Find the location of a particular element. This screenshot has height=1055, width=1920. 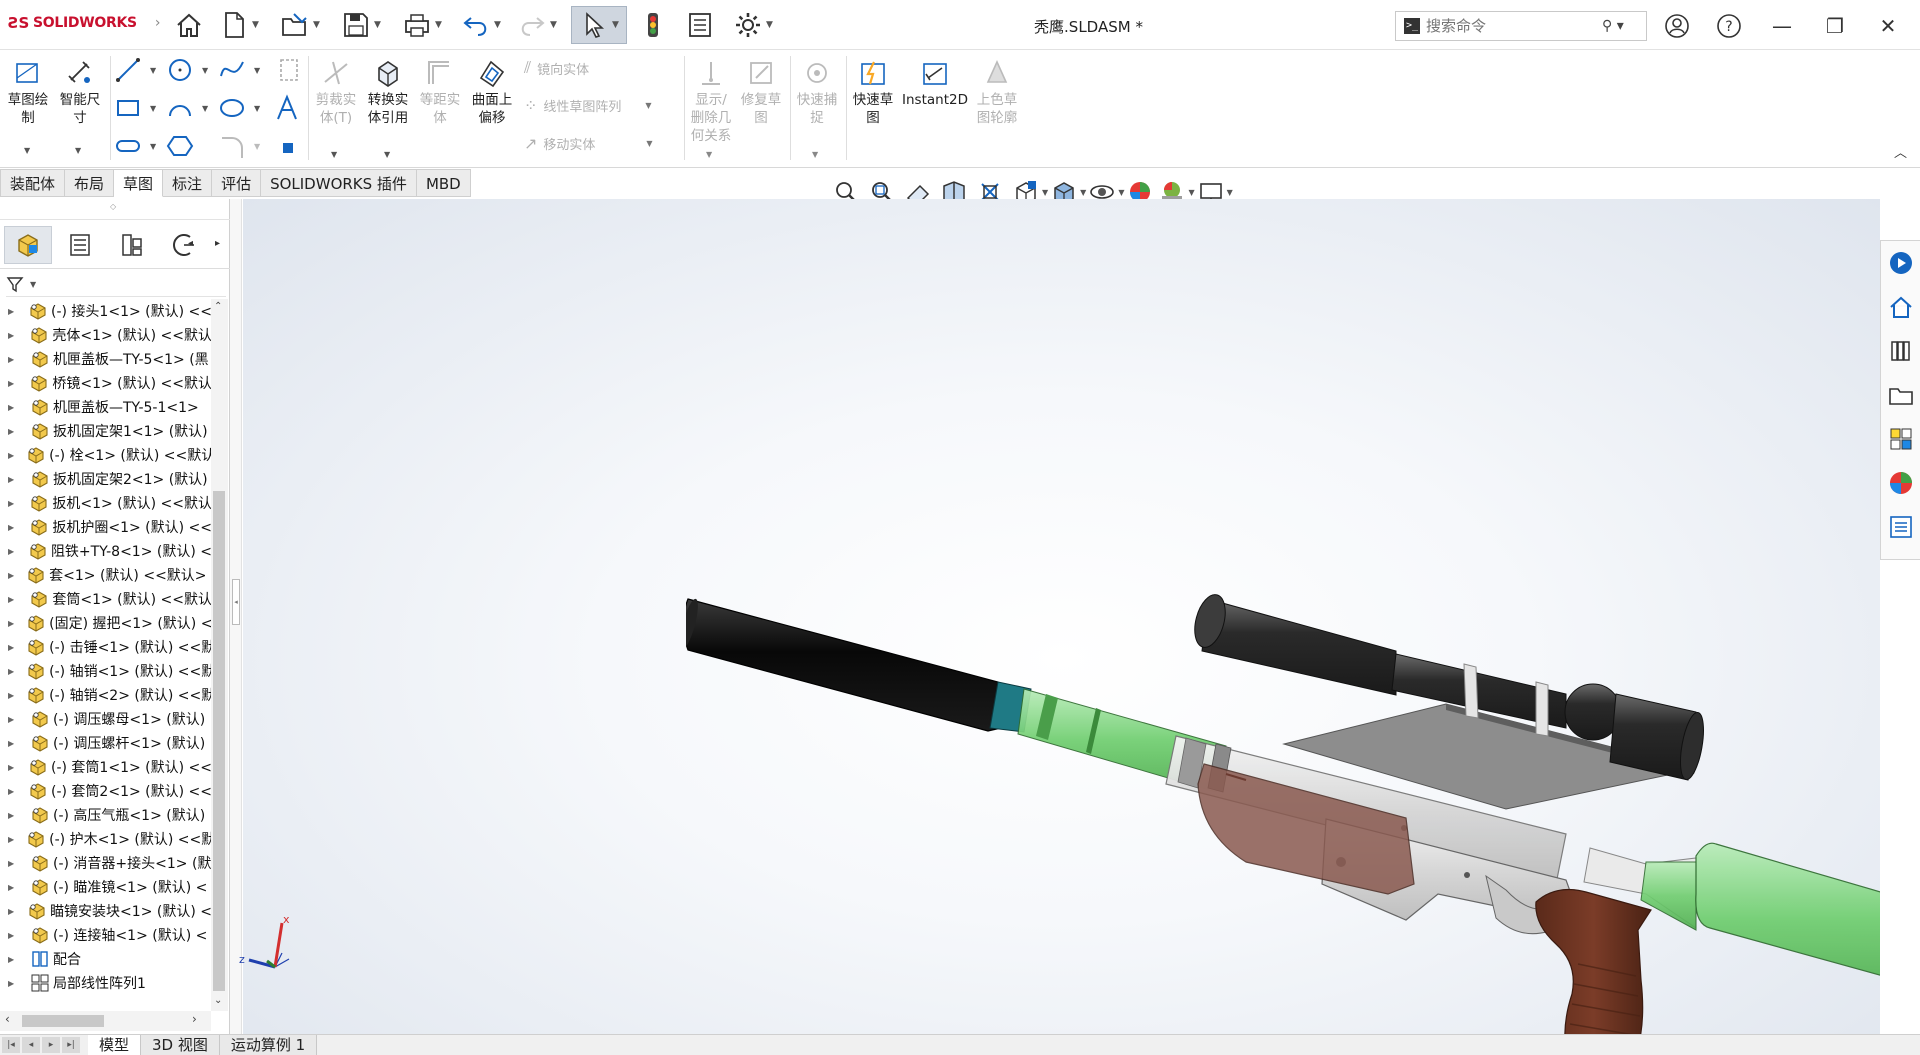

search-input is located at coordinates (1511, 26).